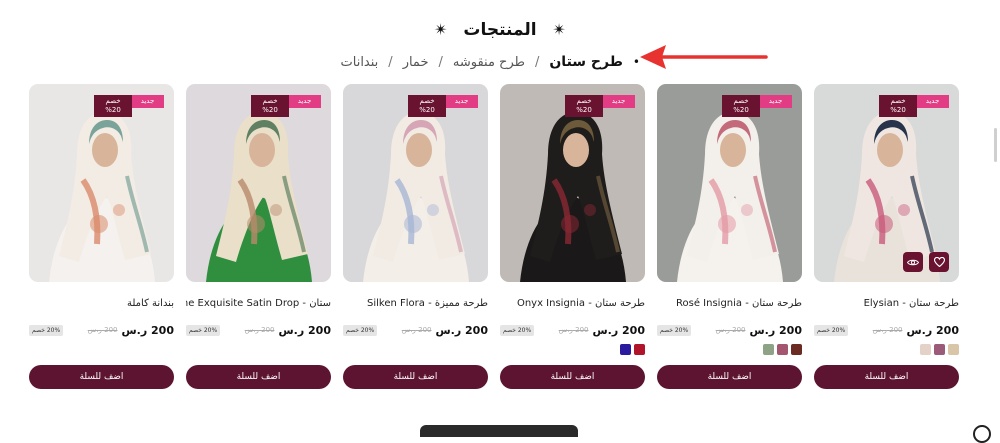  Describe the element at coordinates (499, 431) in the screenshot. I see `bottom-floating-bar` at that location.